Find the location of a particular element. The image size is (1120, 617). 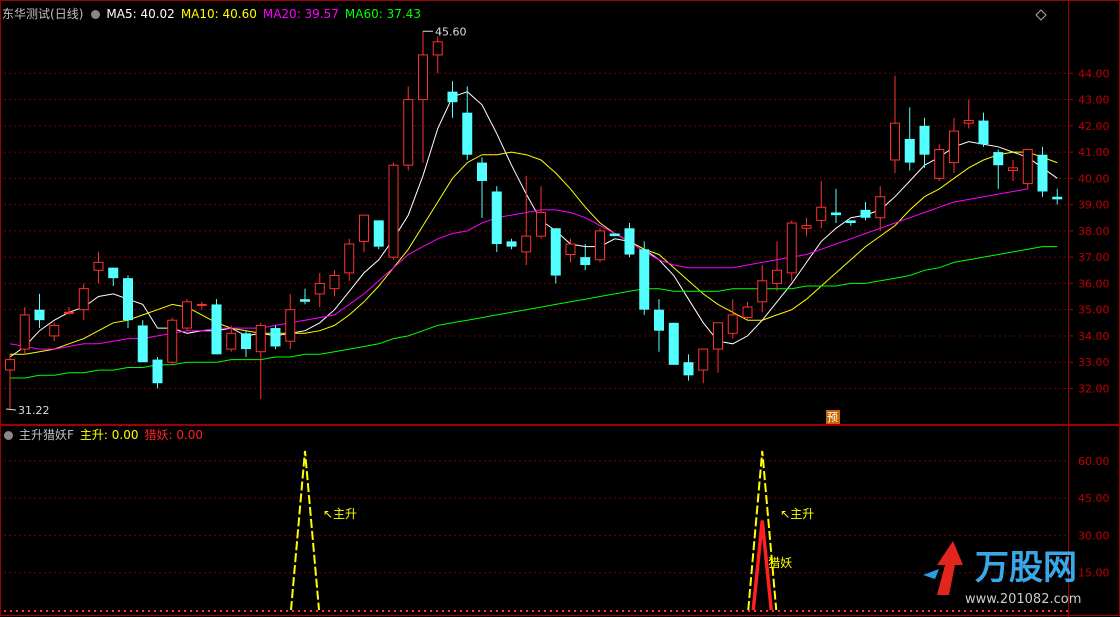

arrow-icon is located at coordinates (950, 568).